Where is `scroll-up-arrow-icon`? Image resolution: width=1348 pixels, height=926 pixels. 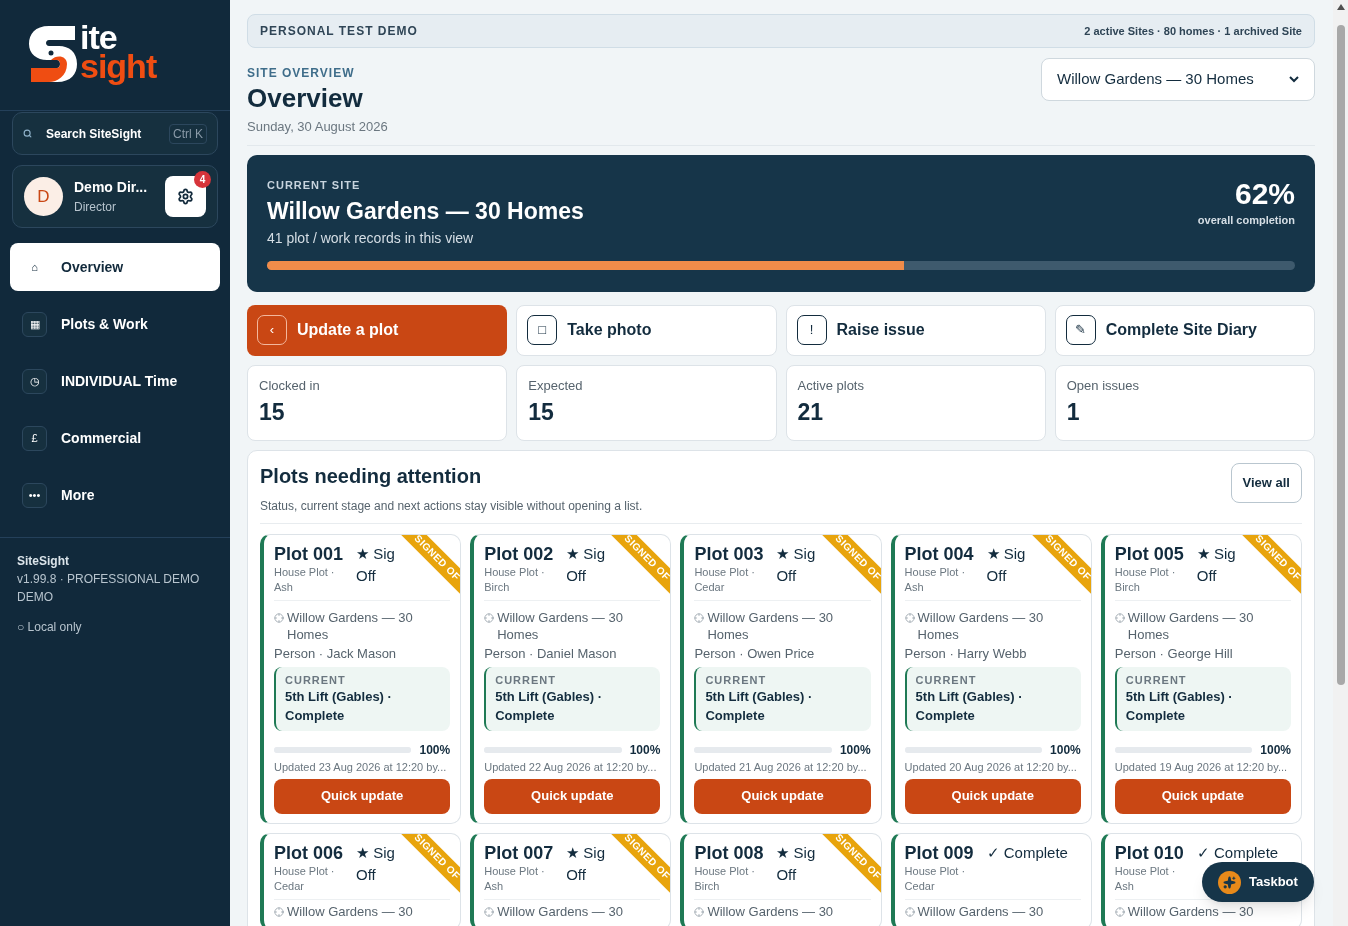
scroll-up-arrow-icon is located at coordinates (1340, 7).